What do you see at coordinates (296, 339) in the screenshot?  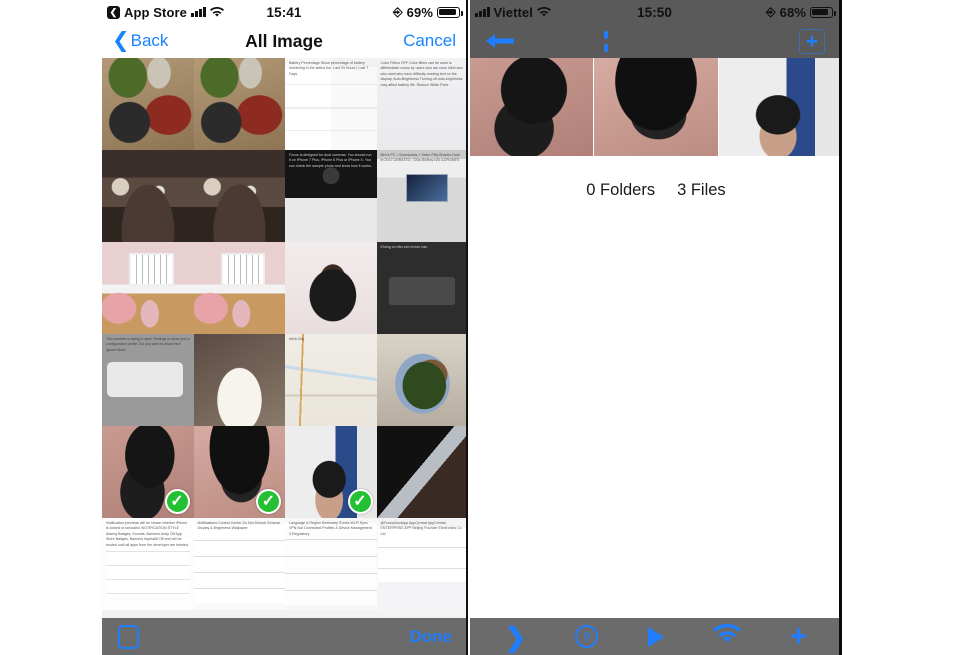 I see `thumbnail-caption: Minh City` at bounding box center [296, 339].